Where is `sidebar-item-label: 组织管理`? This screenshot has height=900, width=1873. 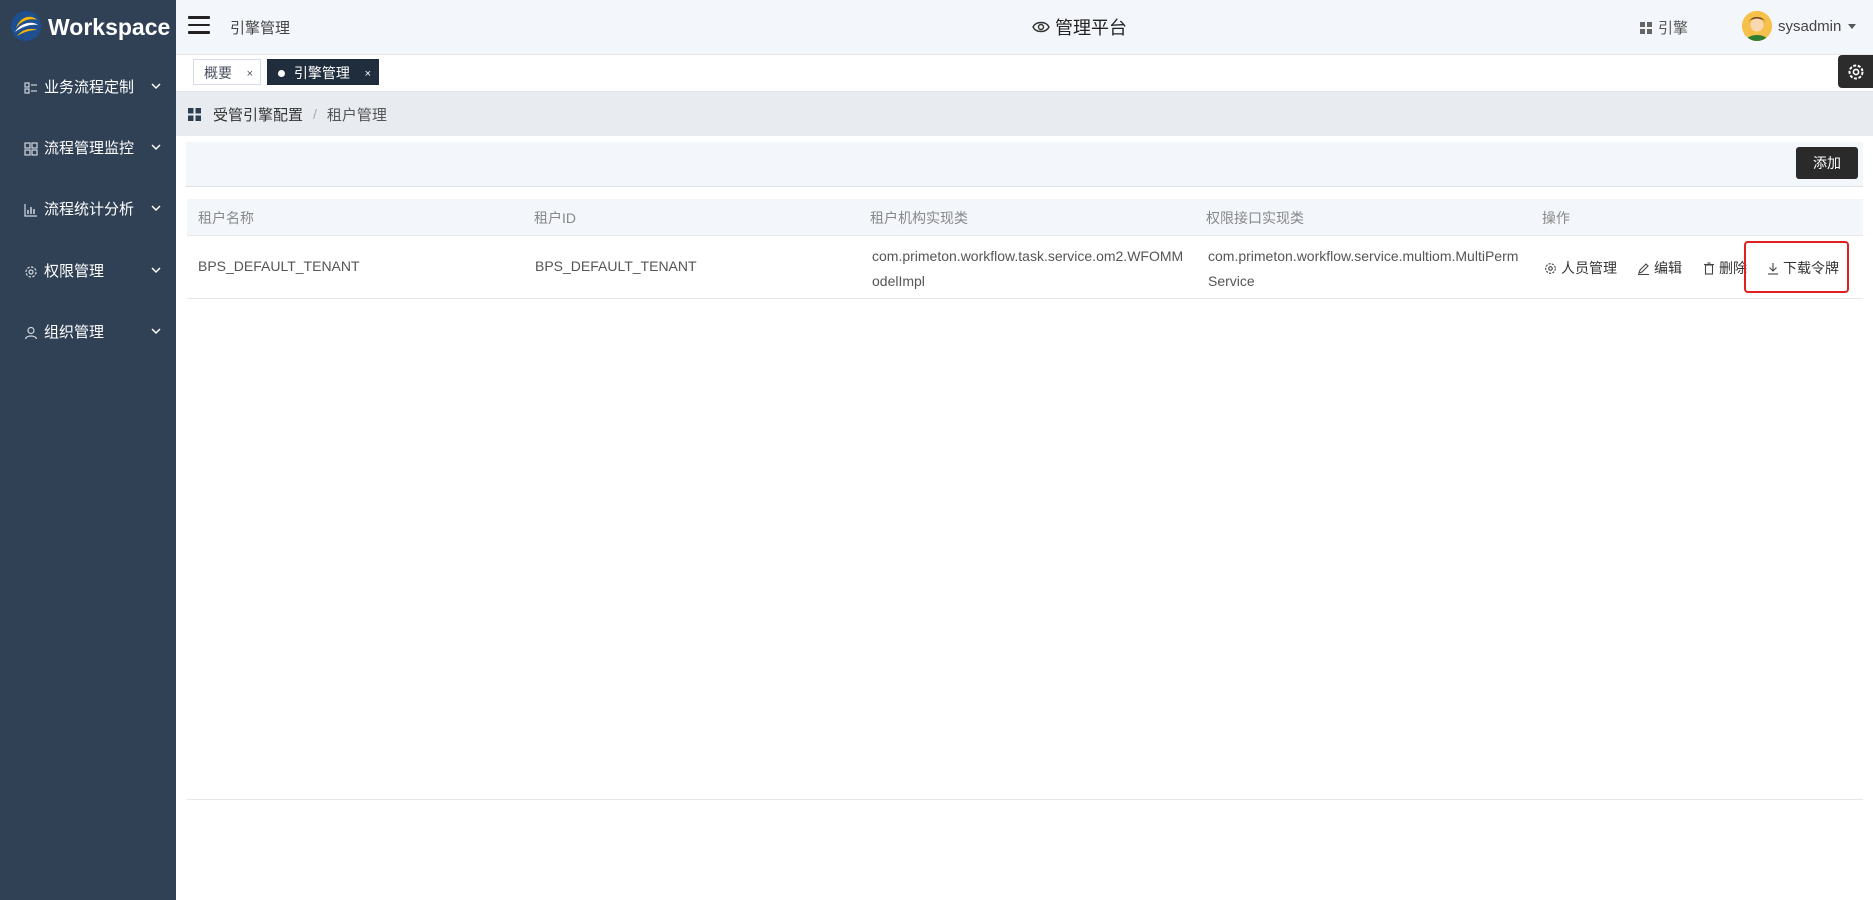 sidebar-item-label: 组织管理 is located at coordinates (74, 332).